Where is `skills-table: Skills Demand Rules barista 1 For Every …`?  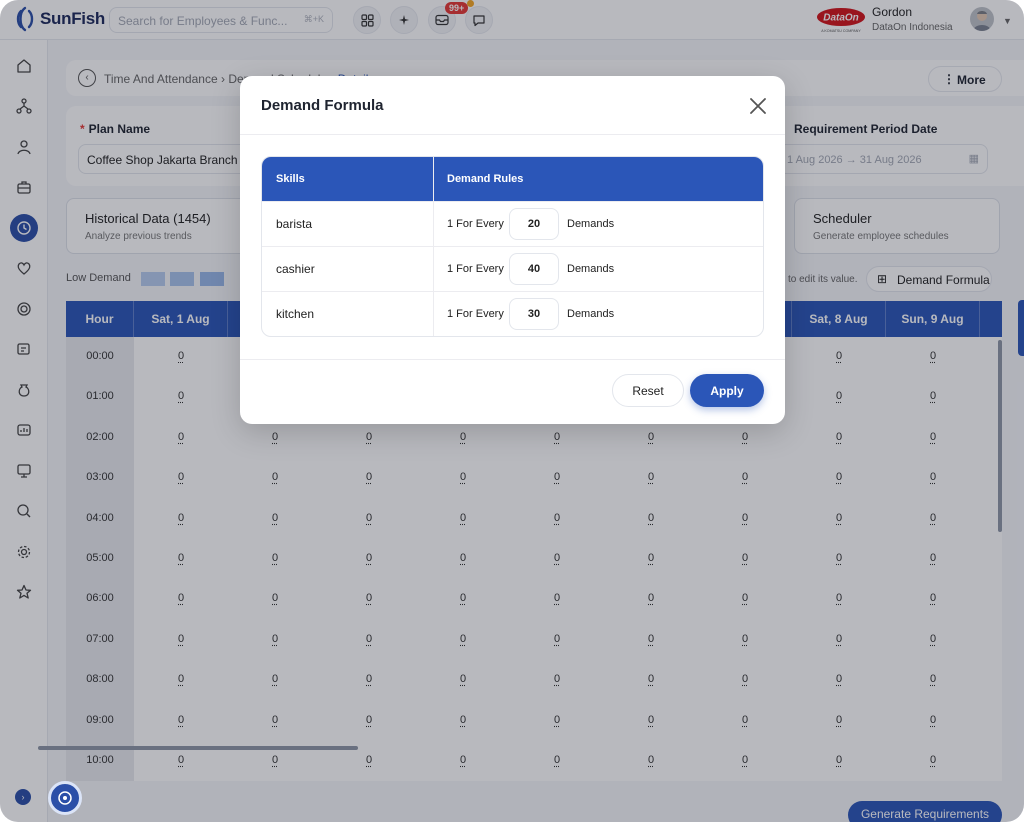
skills-table: Skills Demand Rules barista 1 For Every … is located at coordinates (512, 246).